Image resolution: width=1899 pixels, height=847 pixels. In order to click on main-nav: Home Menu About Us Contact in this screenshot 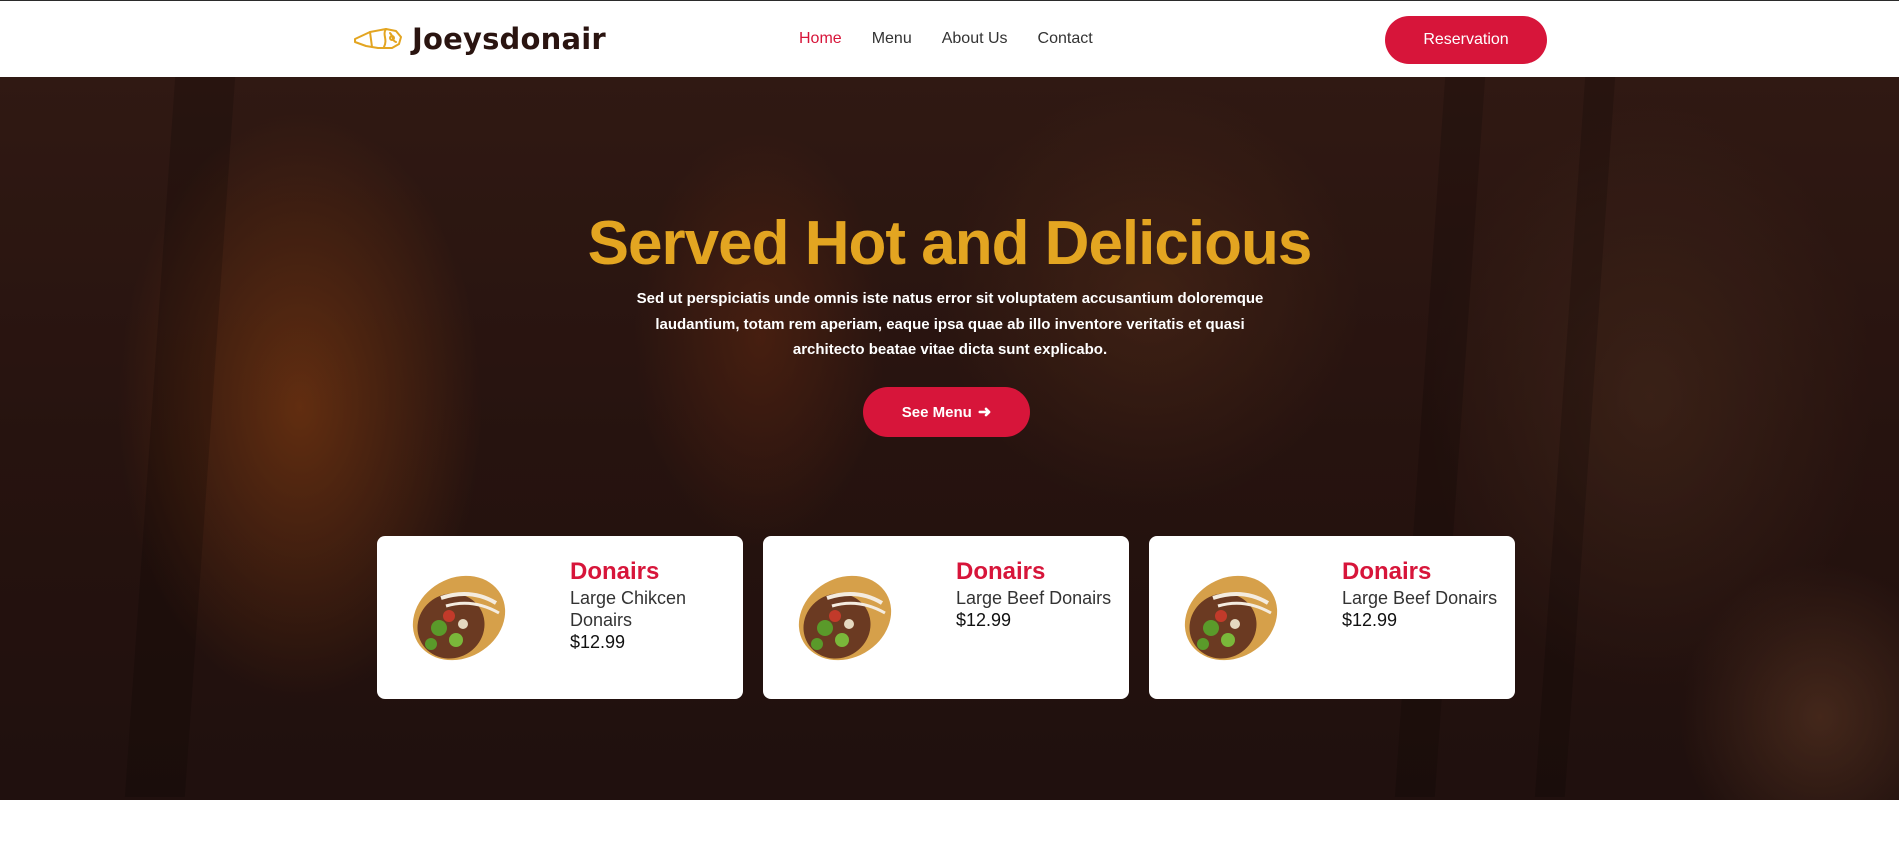, I will do `click(961, 39)`.